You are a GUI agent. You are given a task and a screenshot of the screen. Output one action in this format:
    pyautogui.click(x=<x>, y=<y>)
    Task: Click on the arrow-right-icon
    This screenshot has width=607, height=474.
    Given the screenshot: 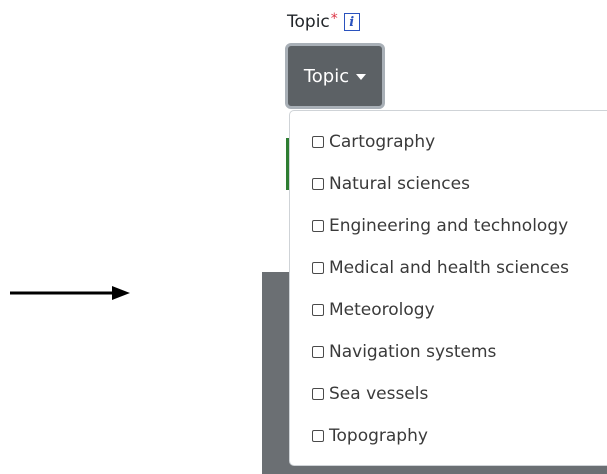 What is the action you would take?
    pyautogui.click(x=70, y=293)
    